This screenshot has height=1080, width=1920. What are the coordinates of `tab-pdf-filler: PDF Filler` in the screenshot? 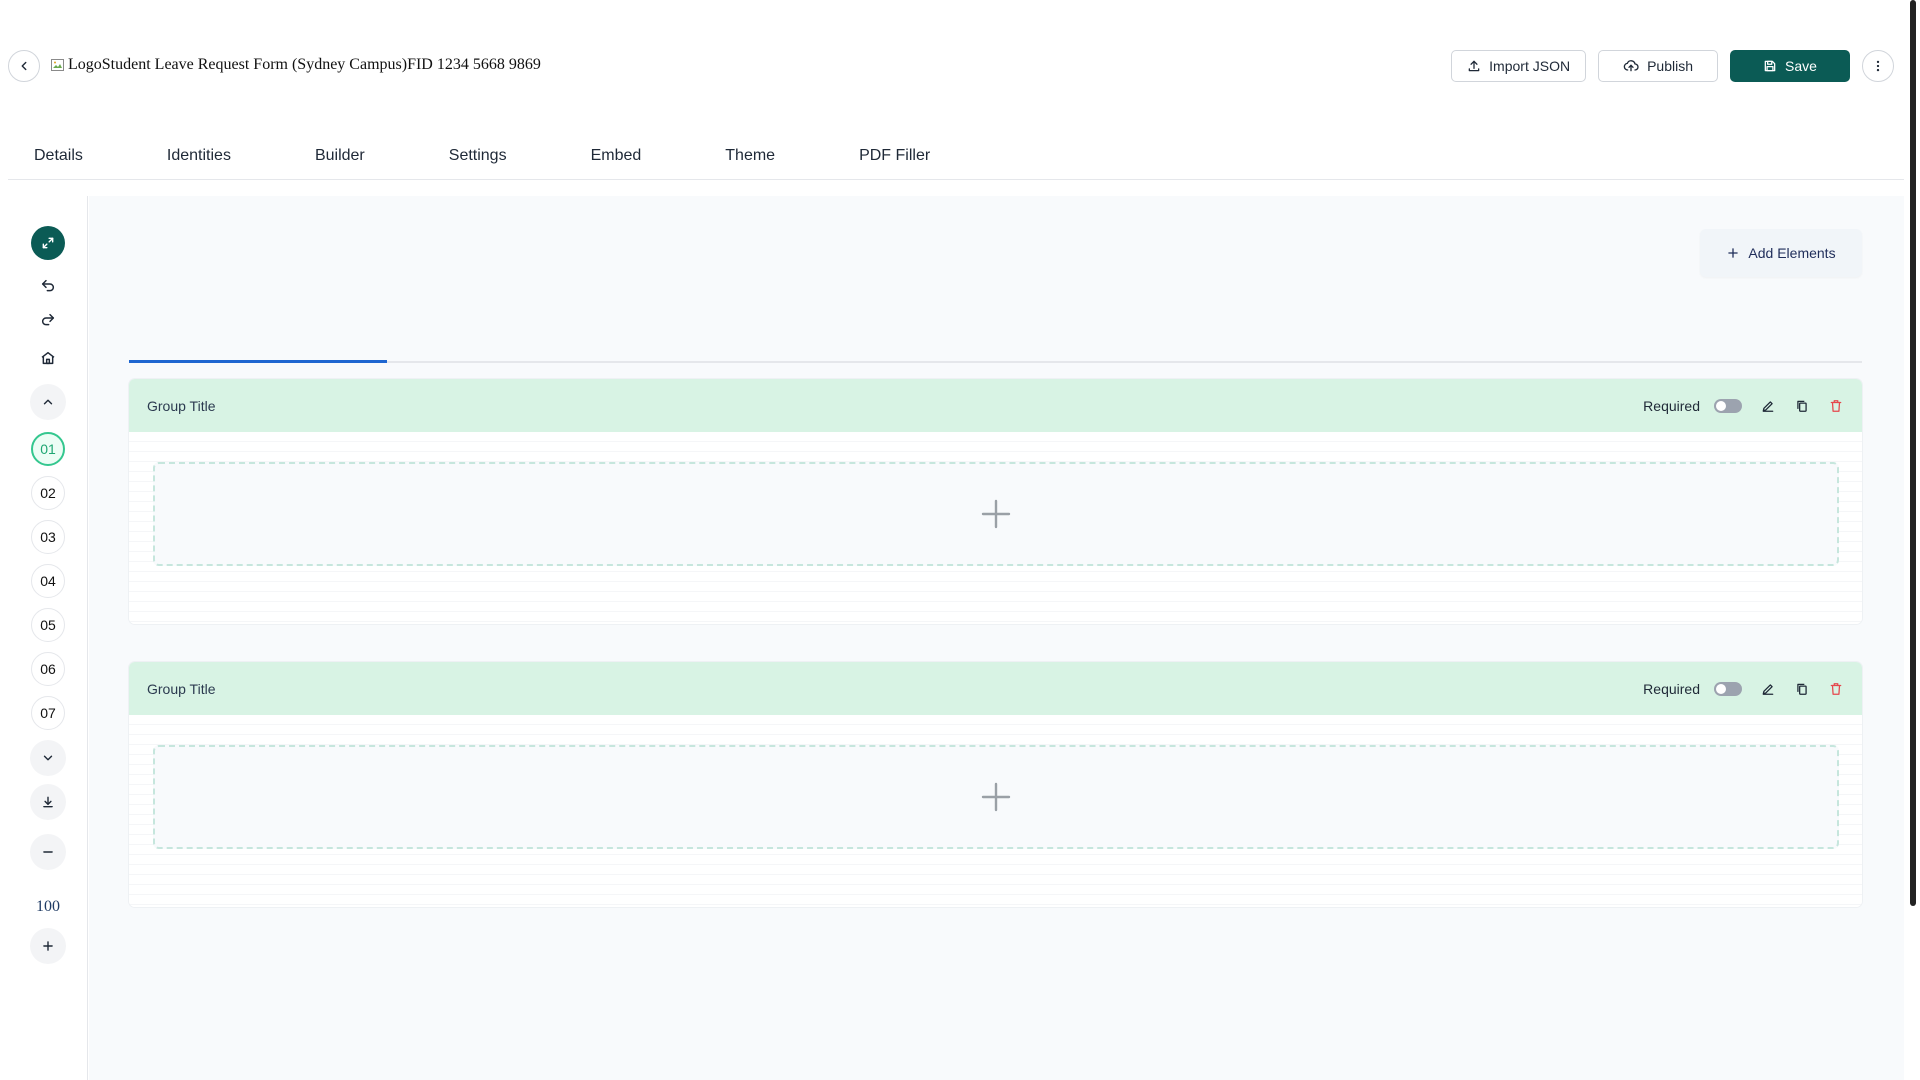 It's located at (878, 156).